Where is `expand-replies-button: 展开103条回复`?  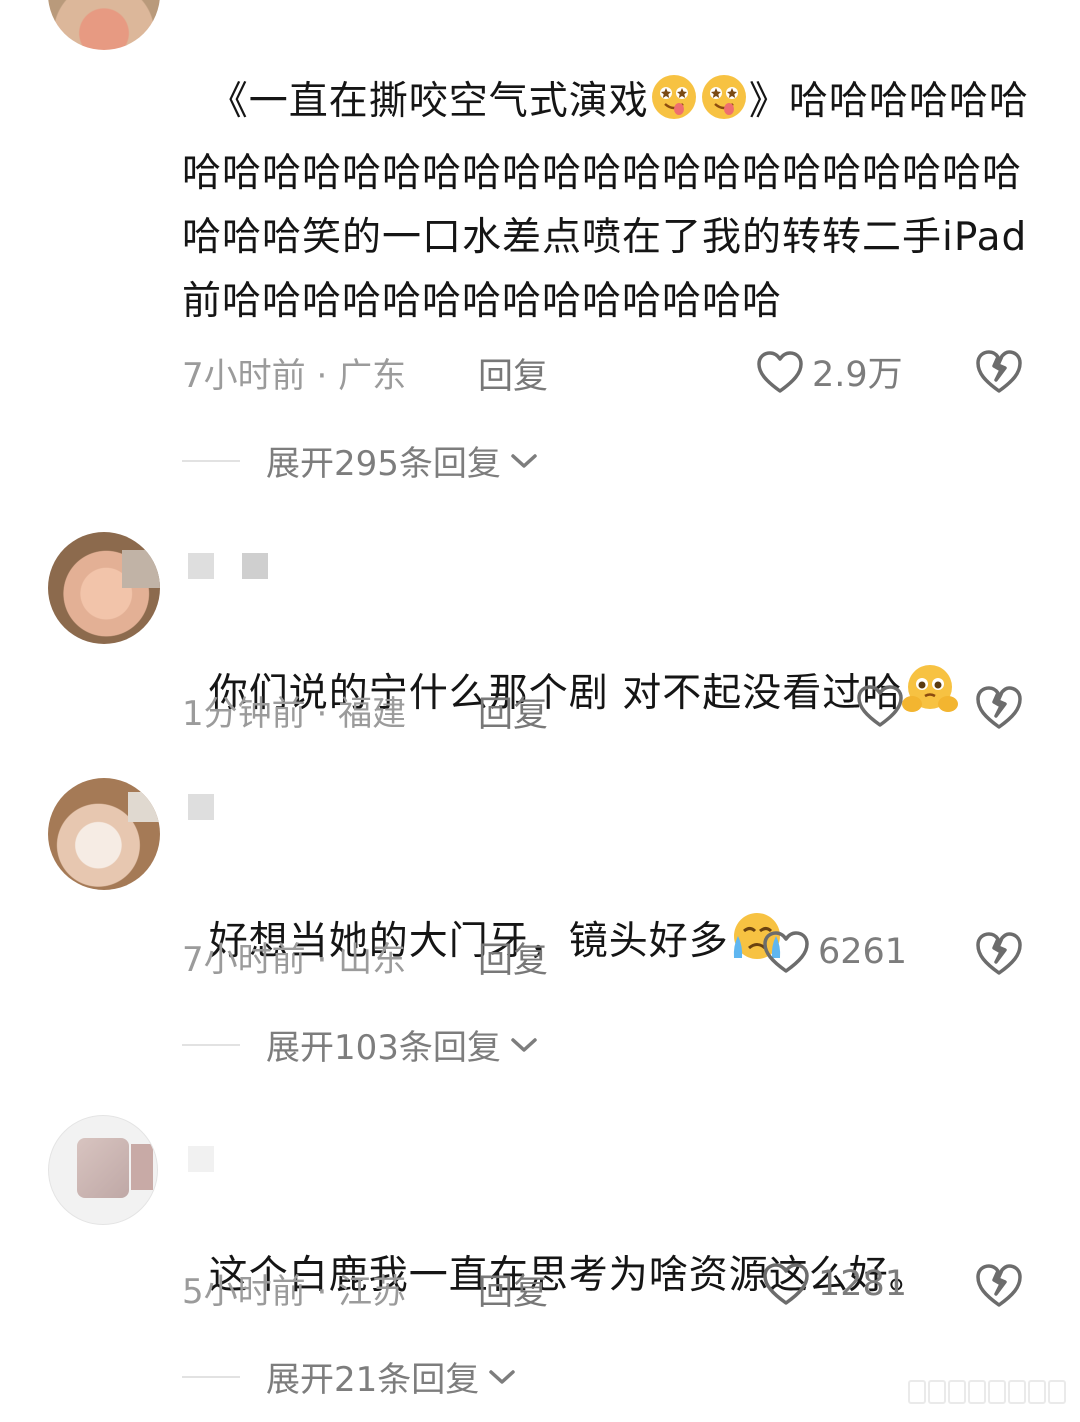 expand-replies-button: 展开103条回复 is located at coordinates (361, 1044).